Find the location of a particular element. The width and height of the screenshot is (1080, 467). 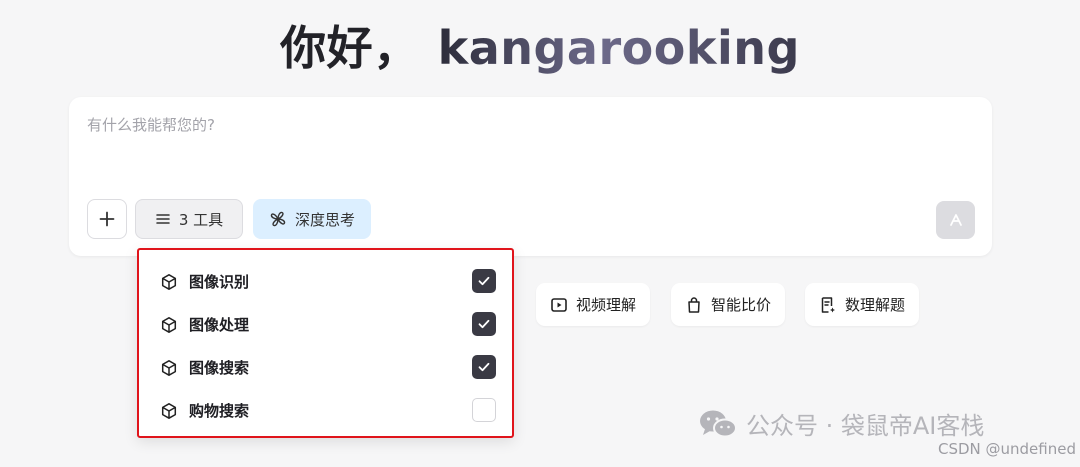

chip-label: 智能比价 is located at coordinates (741, 305).